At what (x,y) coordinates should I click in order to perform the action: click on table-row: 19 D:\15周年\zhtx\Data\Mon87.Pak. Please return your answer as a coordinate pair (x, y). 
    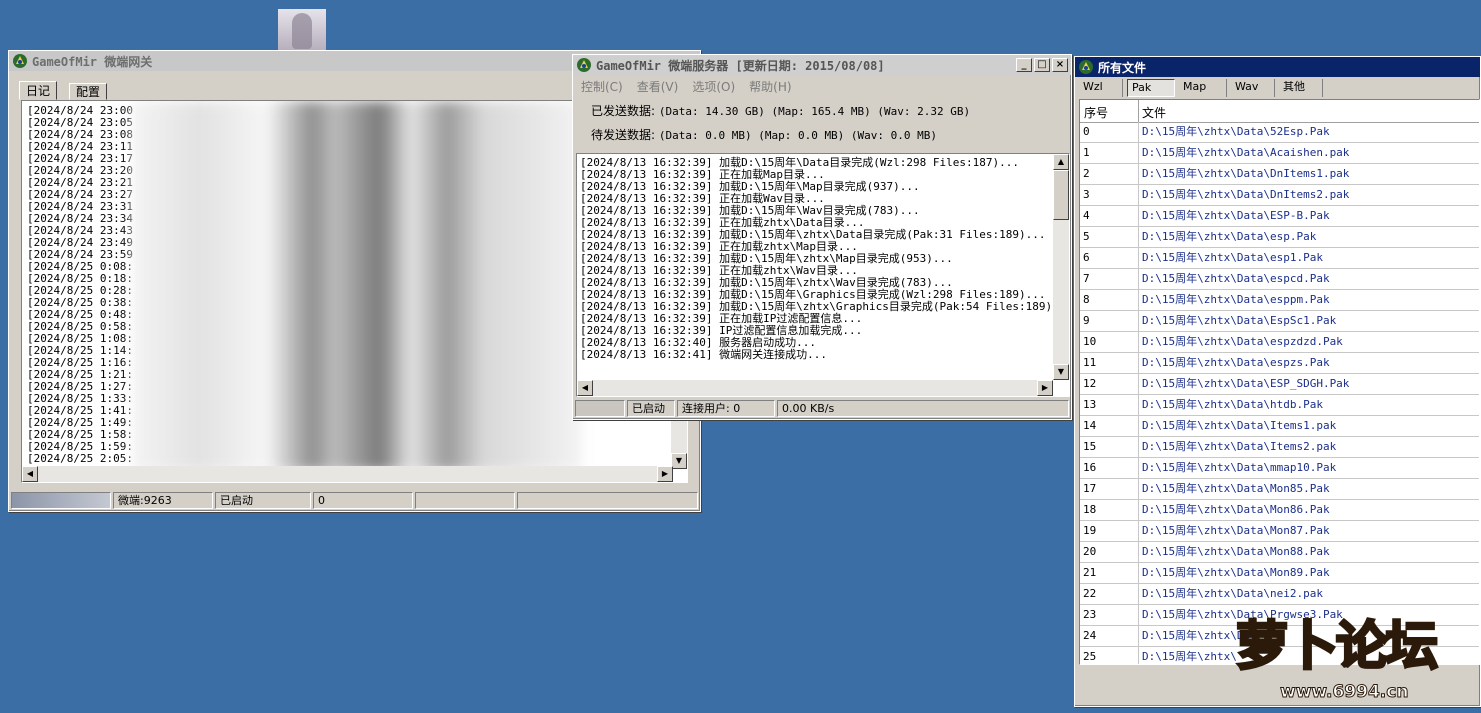
    Looking at the image, I should click on (1279, 531).